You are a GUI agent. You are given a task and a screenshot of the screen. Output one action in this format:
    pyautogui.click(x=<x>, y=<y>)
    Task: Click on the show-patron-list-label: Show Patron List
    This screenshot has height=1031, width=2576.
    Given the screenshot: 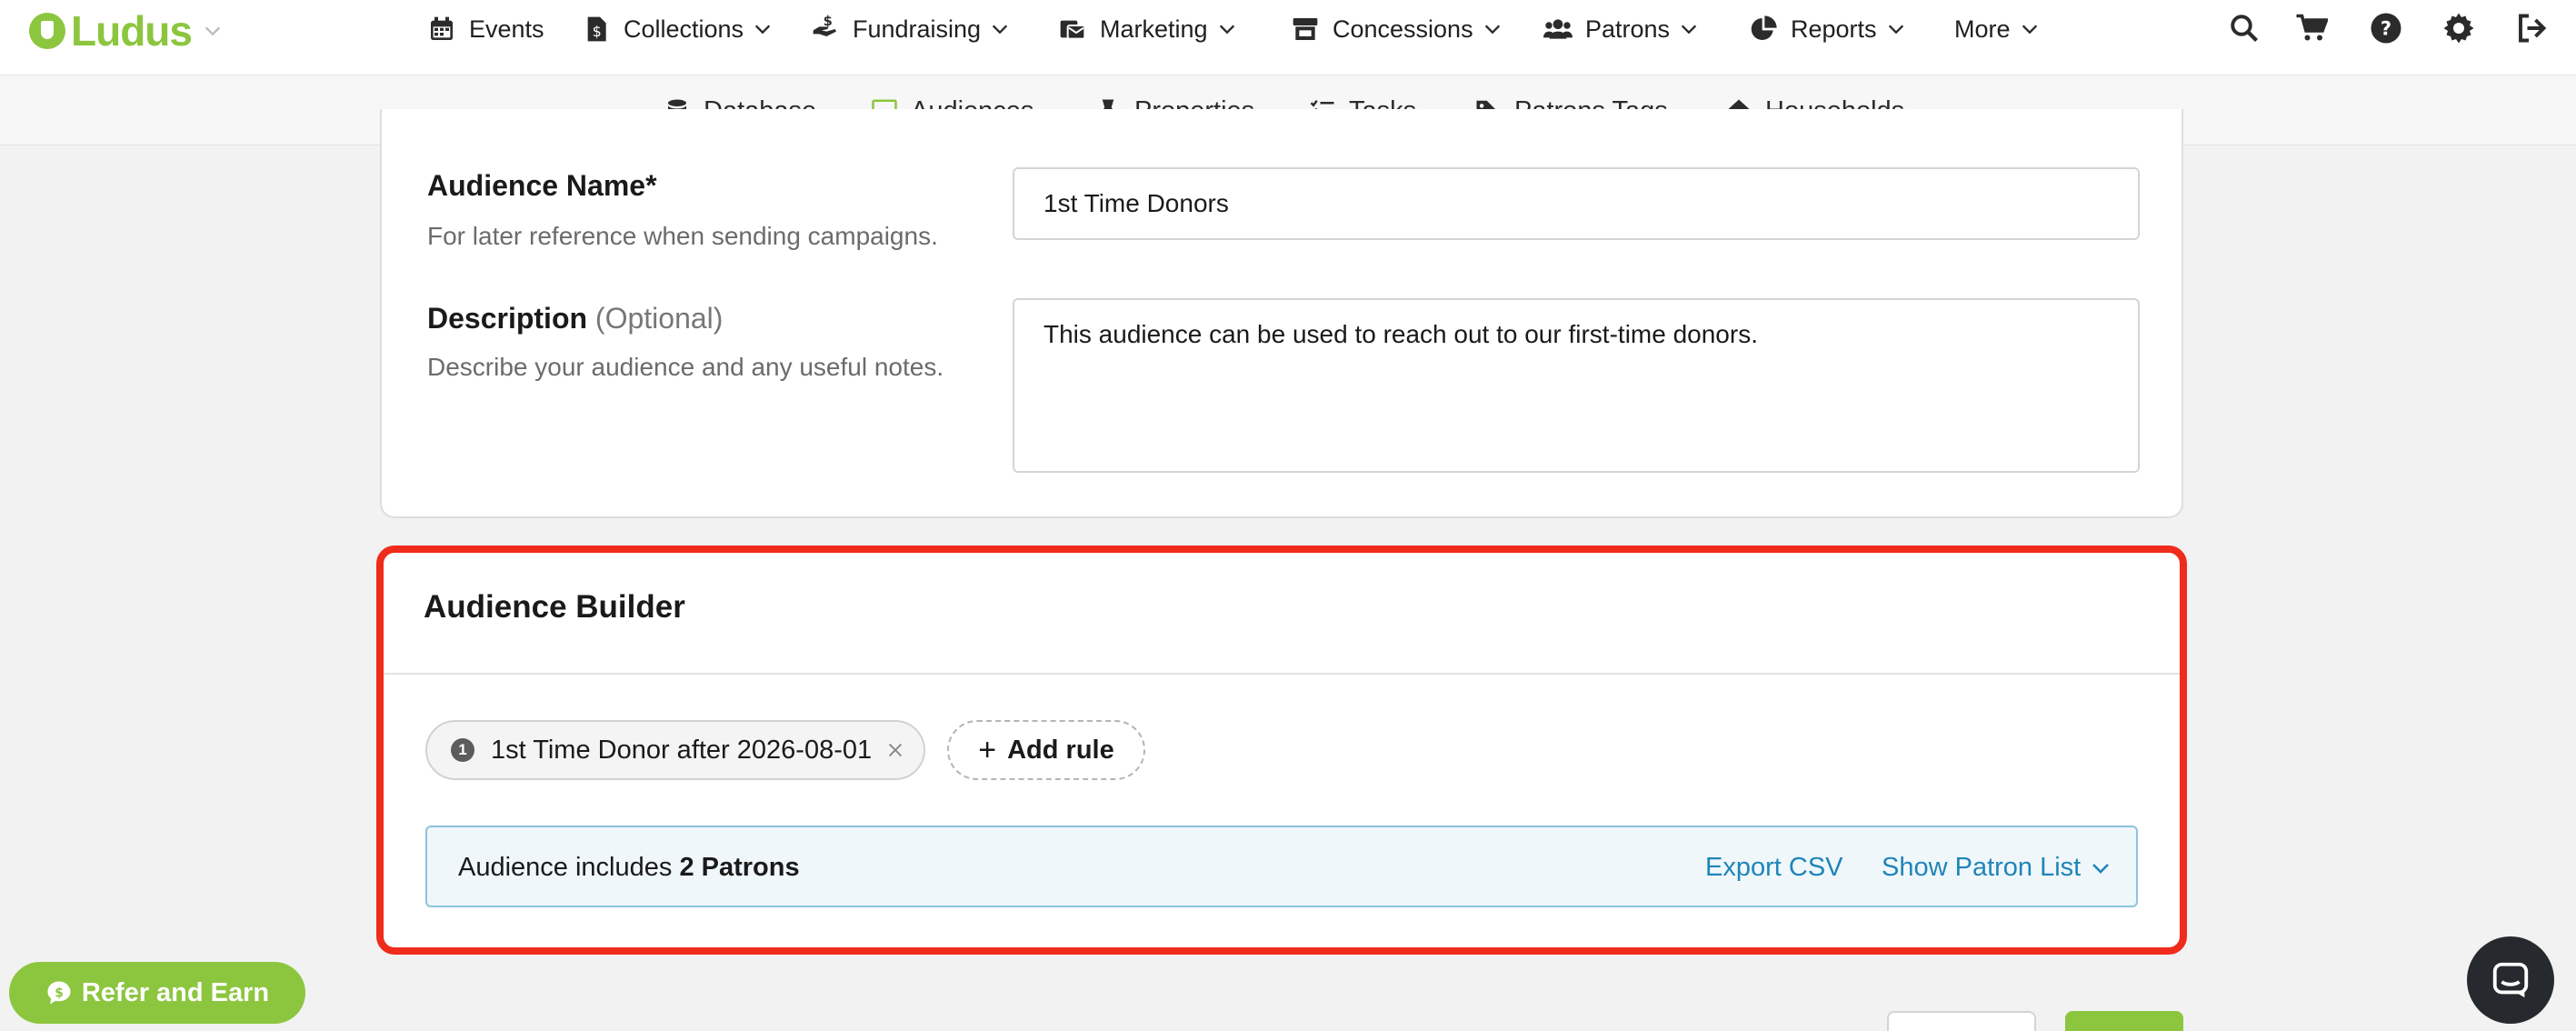 What is the action you would take?
    pyautogui.click(x=1982, y=867)
    